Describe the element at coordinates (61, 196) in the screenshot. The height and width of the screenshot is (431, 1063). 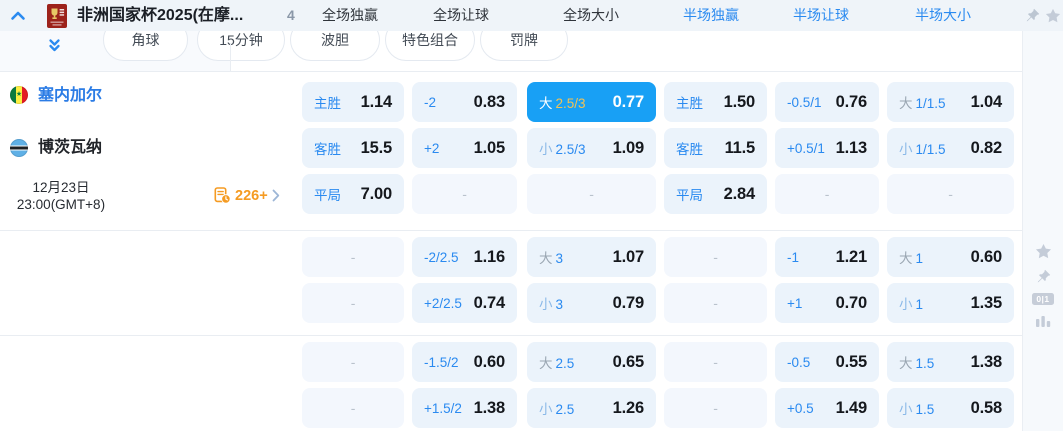
I see `match-datetime: 12月23日 23:00(GMT+8)` at that location.